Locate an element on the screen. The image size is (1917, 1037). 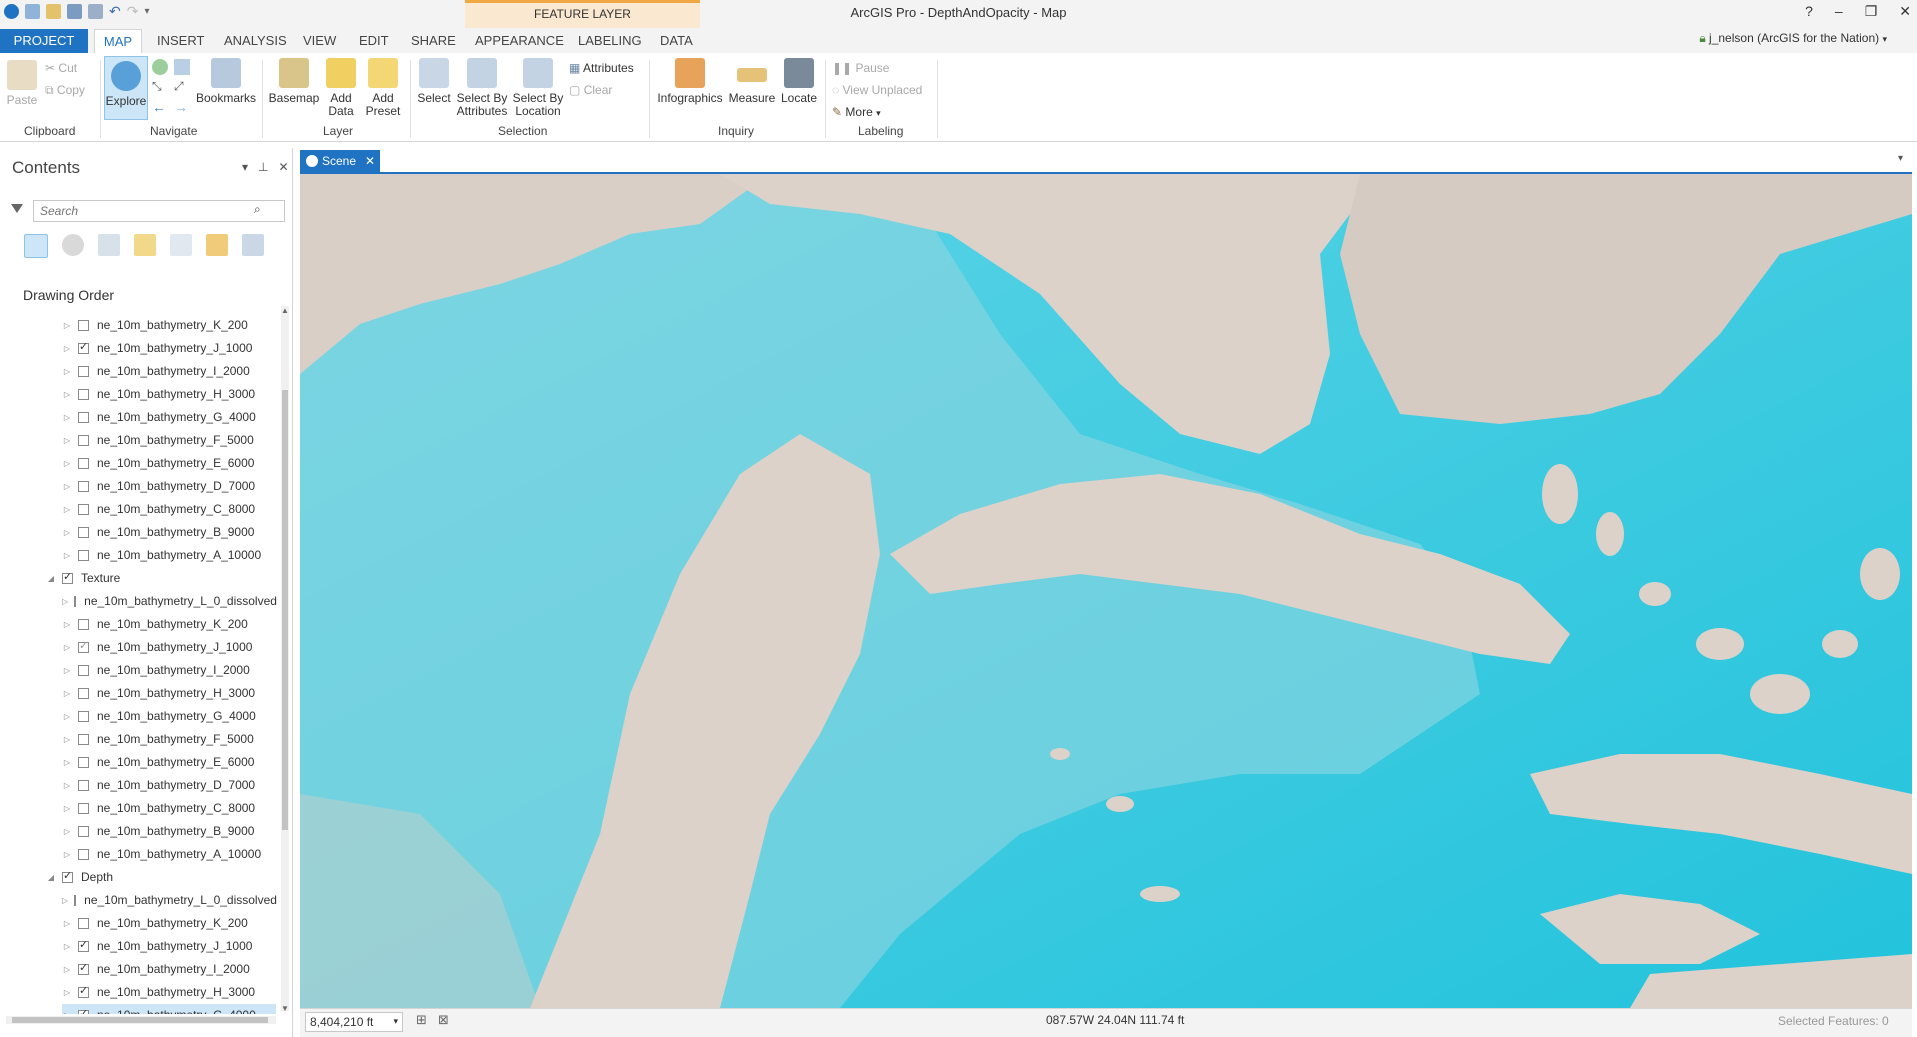
pause-labeling-button: ❚❚ Pause is located at coordinates (860, 68).